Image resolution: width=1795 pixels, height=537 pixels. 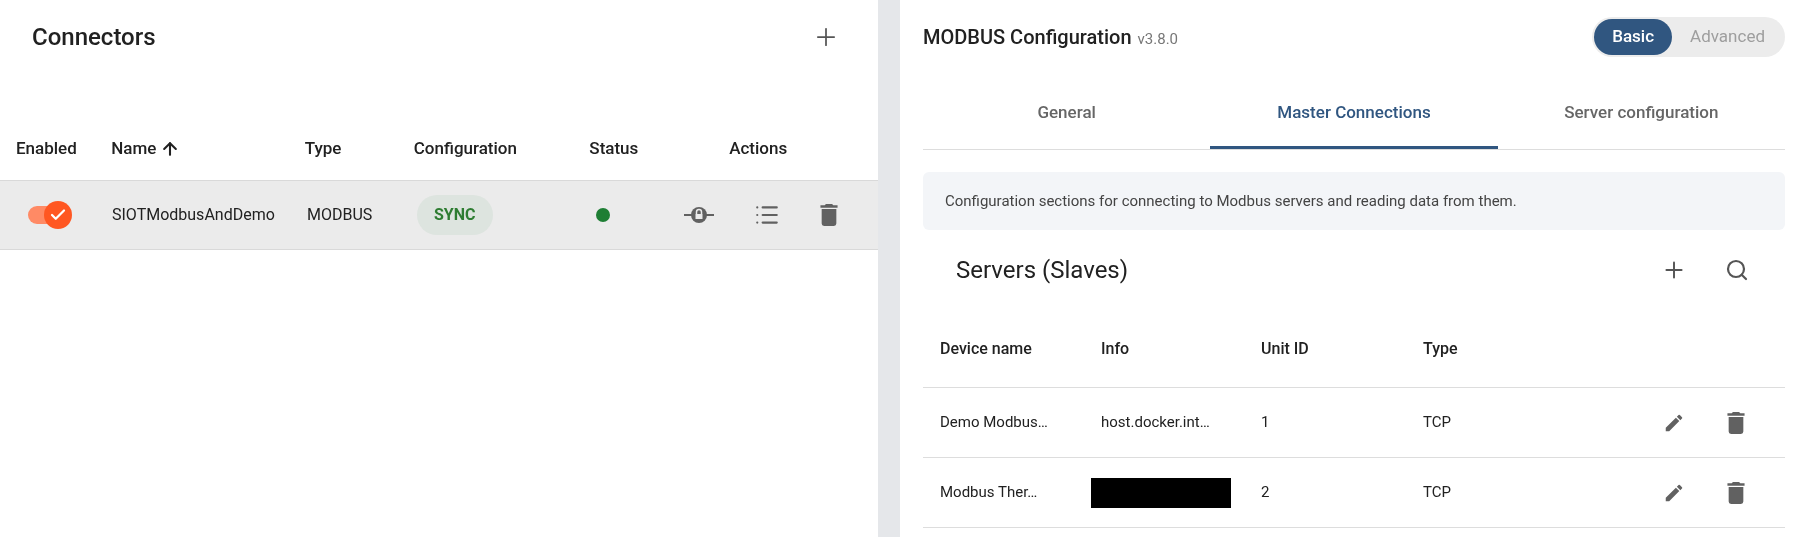 I want to click on tab: Server configuration, so click(x=1641, y=114).